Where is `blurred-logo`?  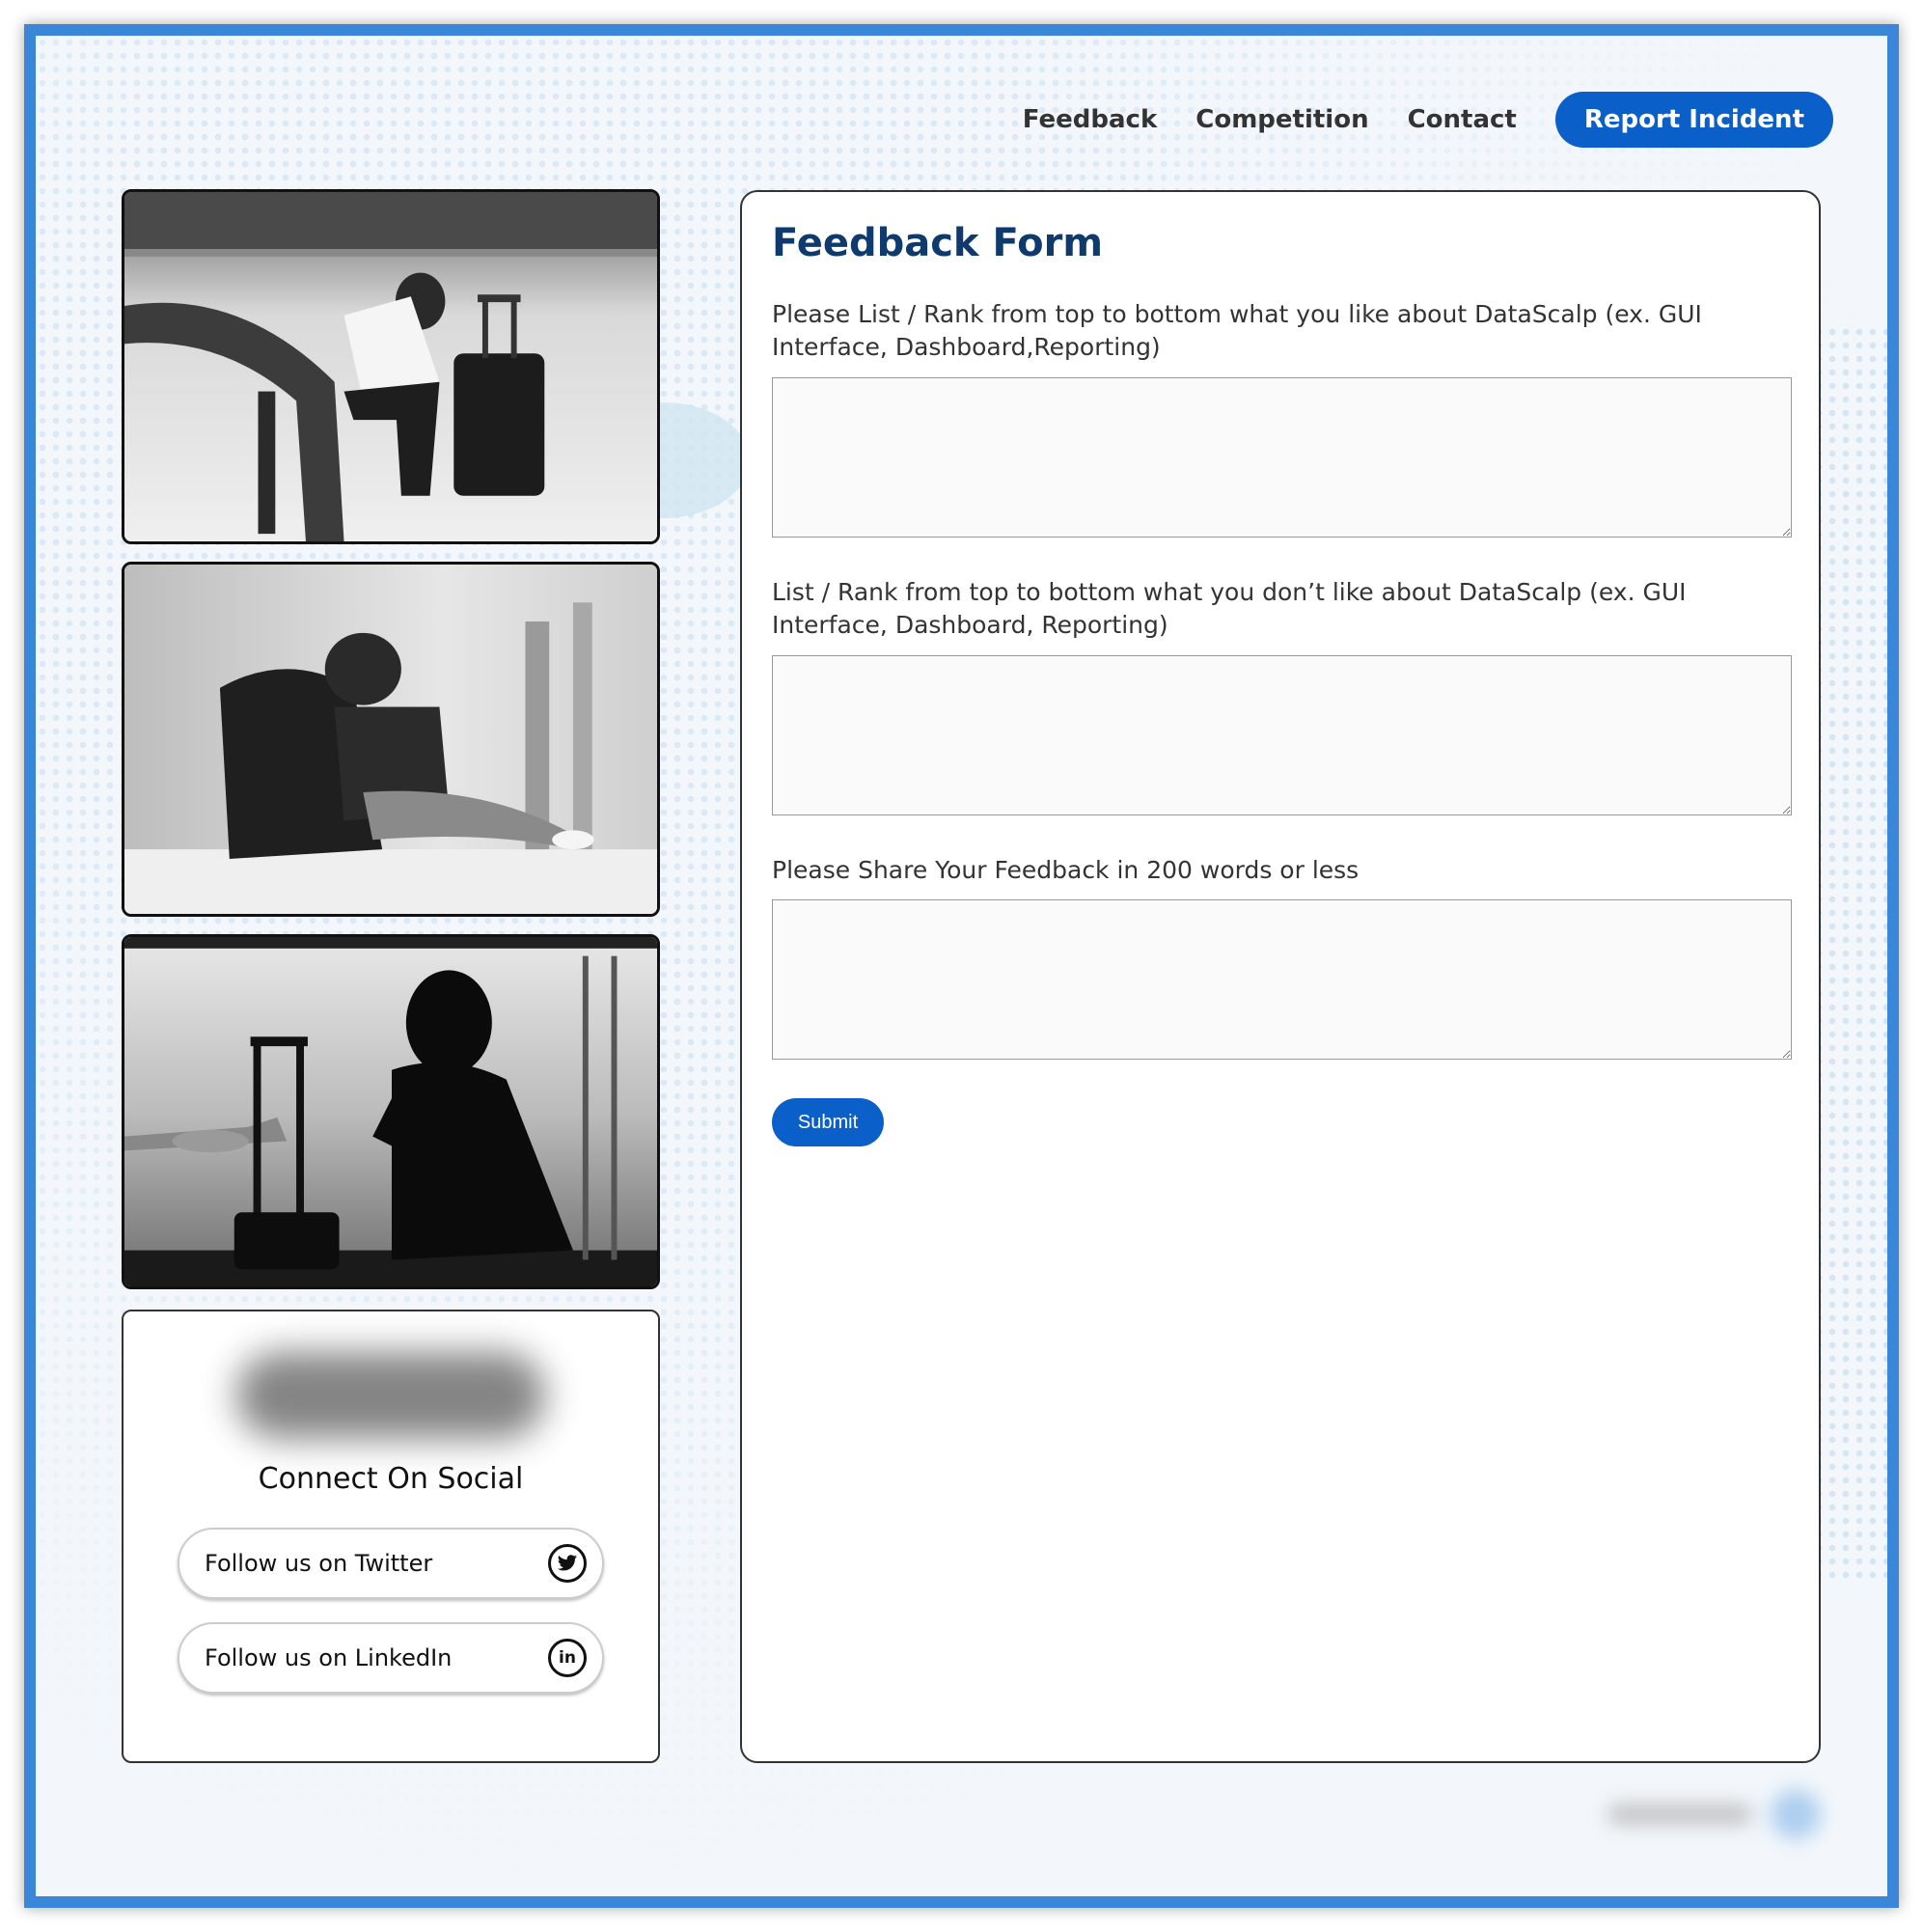 blurred-logo is located at coordinates (391, 1395).